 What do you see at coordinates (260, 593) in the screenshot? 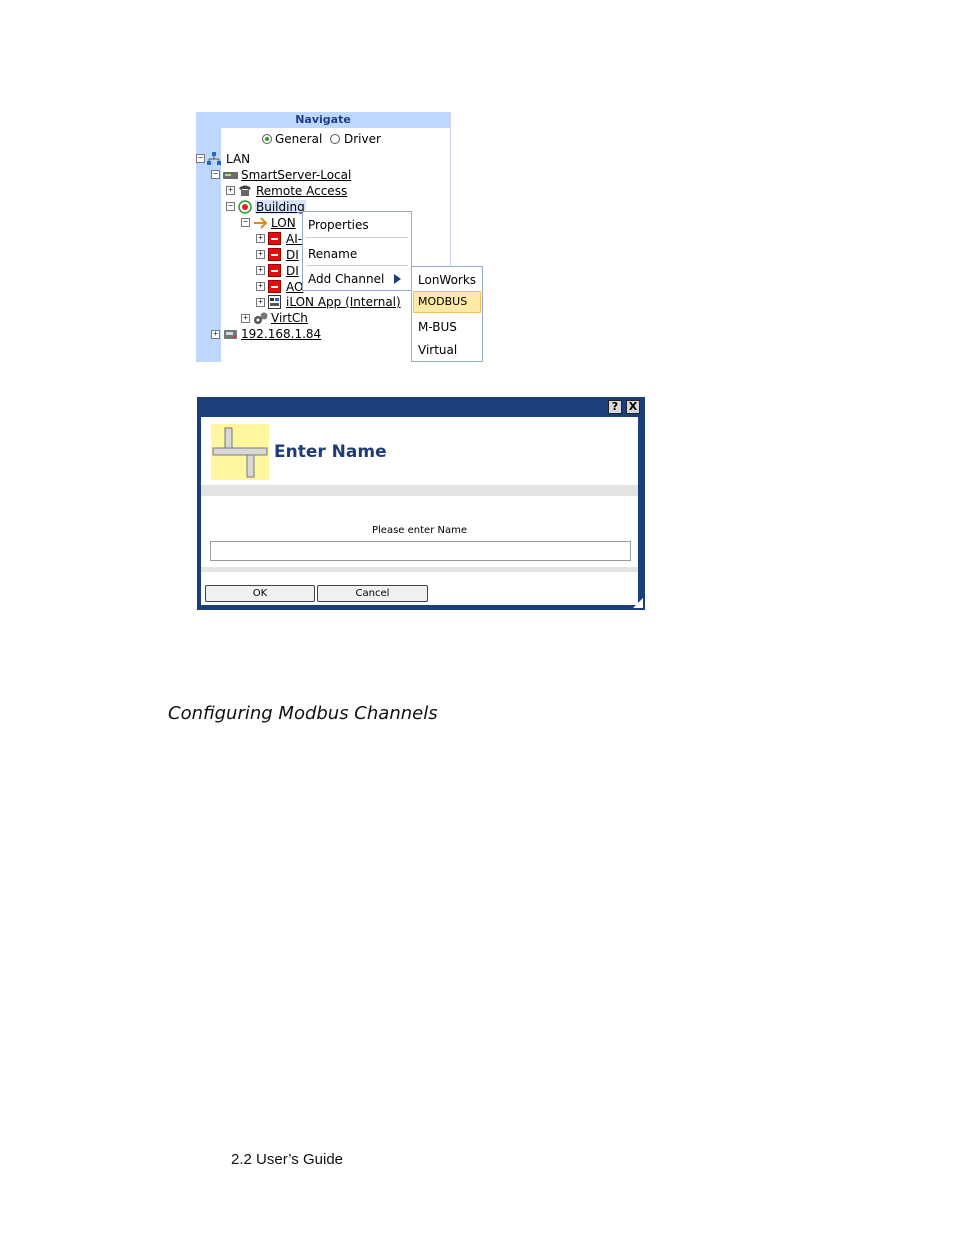
I see `ok-button: OK` at bounding box center [260, 593].